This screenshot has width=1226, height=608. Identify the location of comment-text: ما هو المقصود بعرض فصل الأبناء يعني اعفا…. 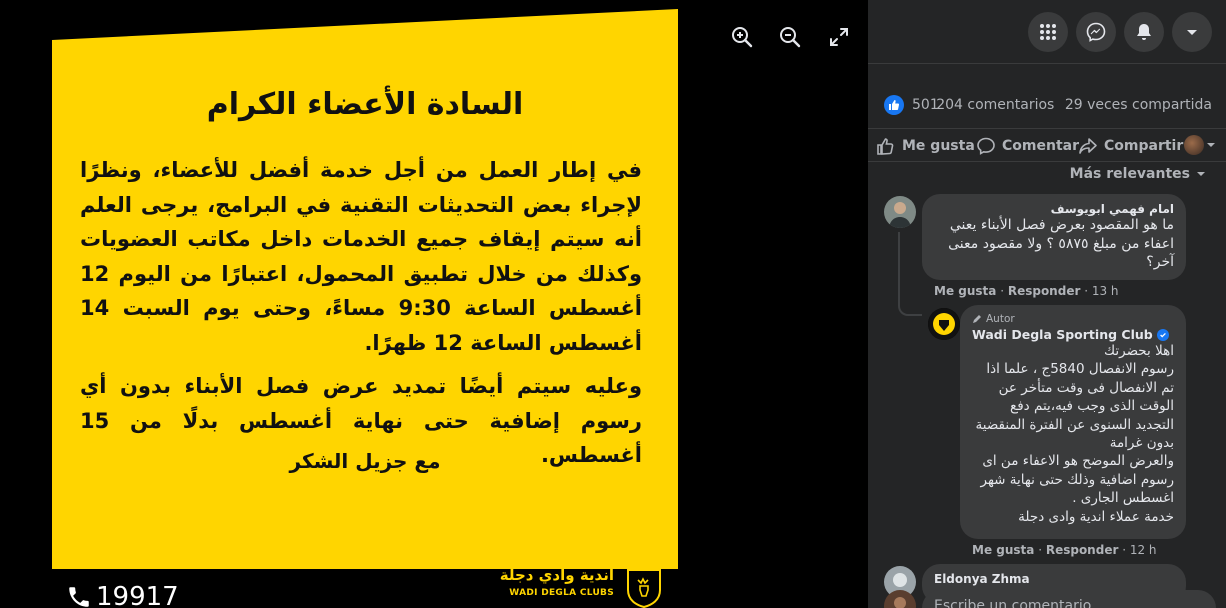
(1061, 243).